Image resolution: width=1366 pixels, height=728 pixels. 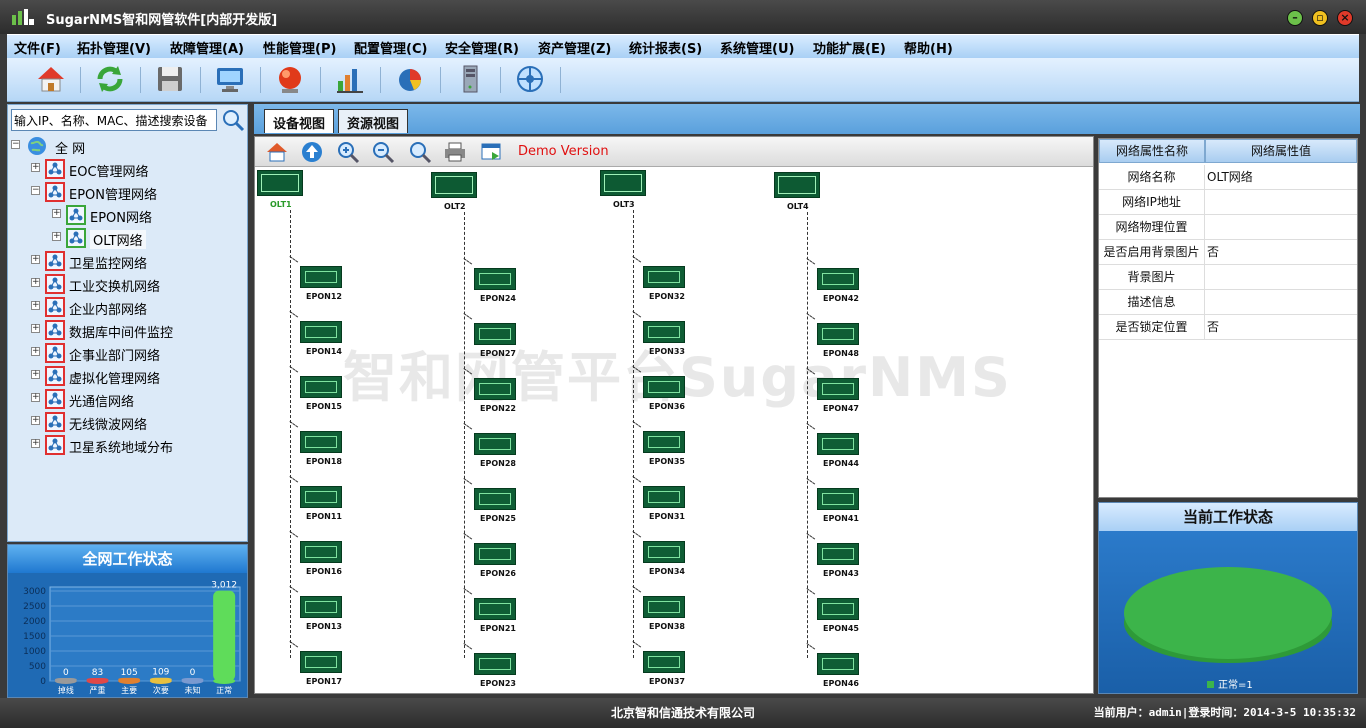 What do you see at coordinates (1320, 18) in the screenshot?
I see `restore-button: ▫` at bounding box center [1320, 18].